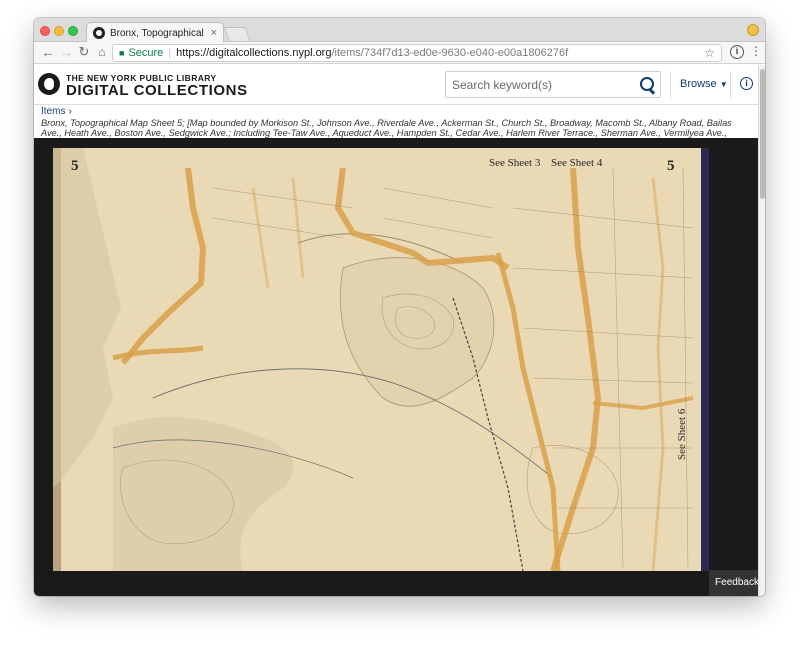  I want to click on bookmark-star-icon: ☆, so click(709, 53).